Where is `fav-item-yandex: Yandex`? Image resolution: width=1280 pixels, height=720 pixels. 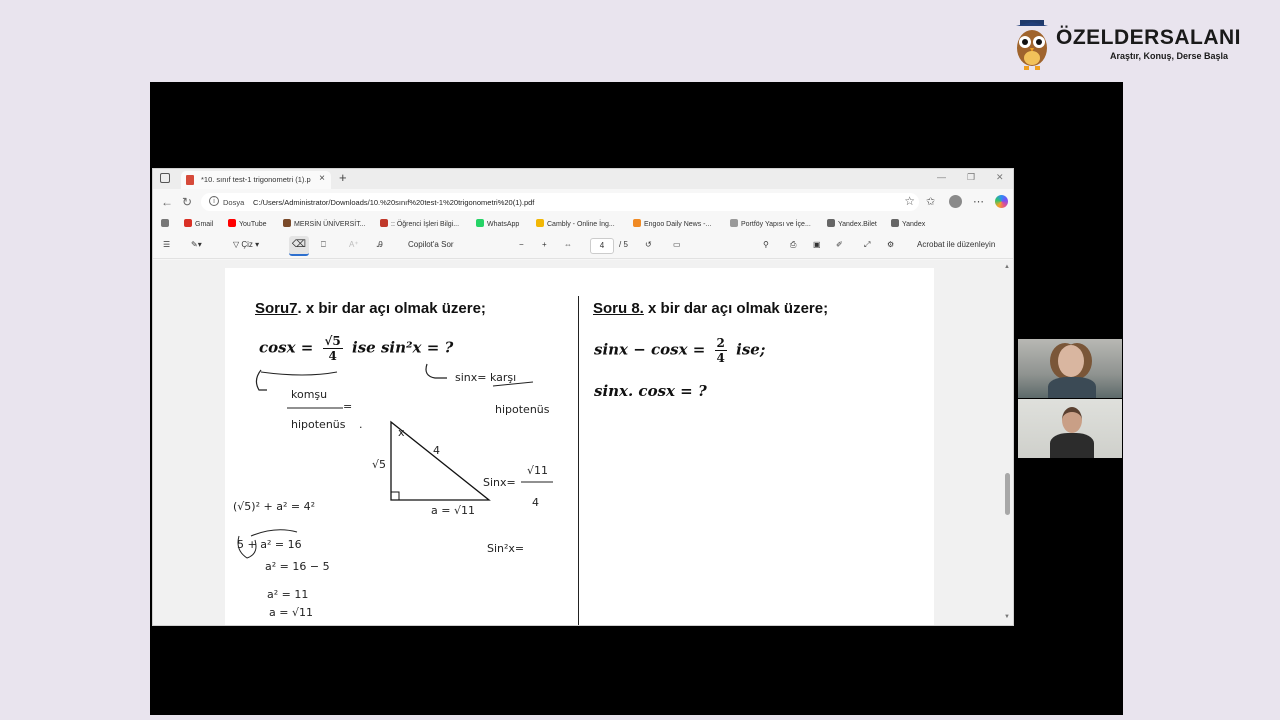 fav-item-yandex: Yandex is located at coordinates (908, 223).